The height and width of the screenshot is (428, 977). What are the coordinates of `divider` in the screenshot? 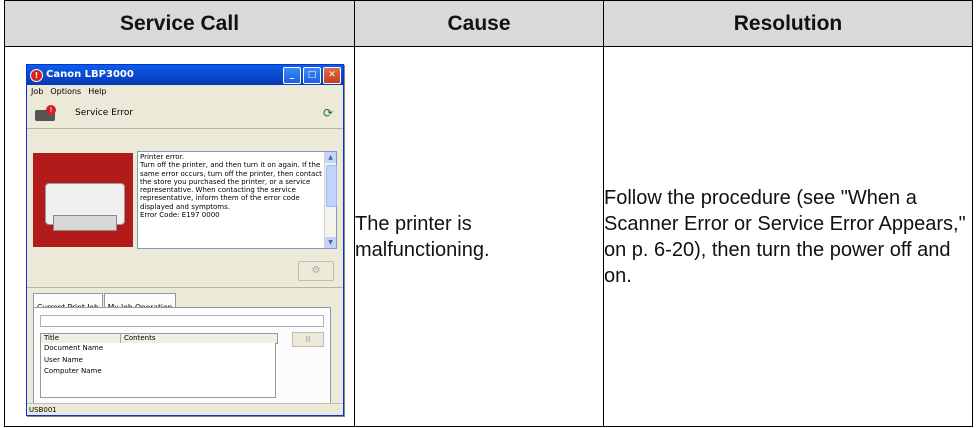 It's located at (185, 287).